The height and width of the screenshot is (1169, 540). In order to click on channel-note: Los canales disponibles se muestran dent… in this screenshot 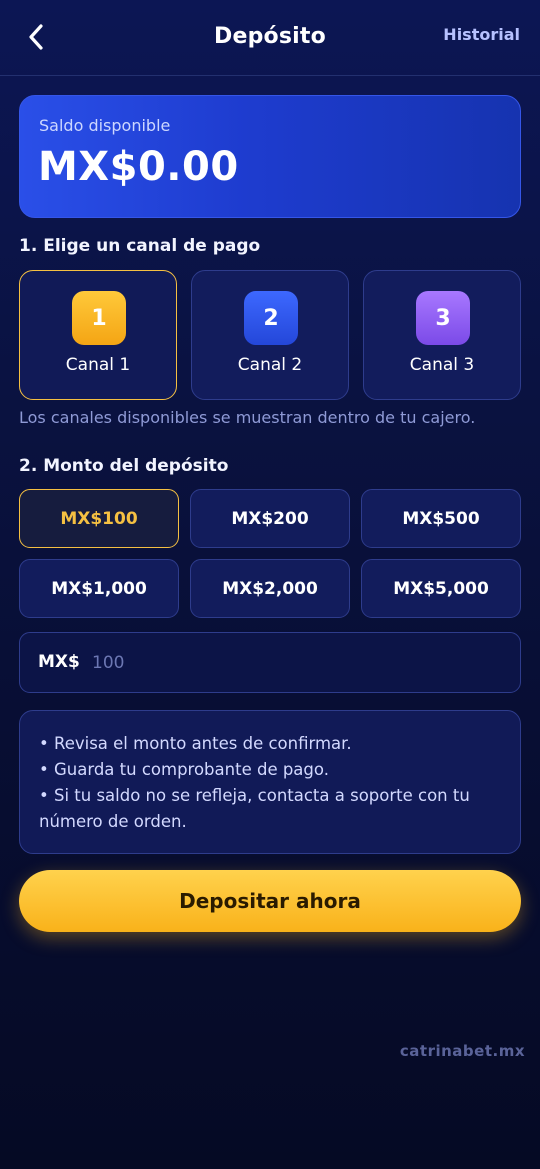, I will do `click(247, 417)`.